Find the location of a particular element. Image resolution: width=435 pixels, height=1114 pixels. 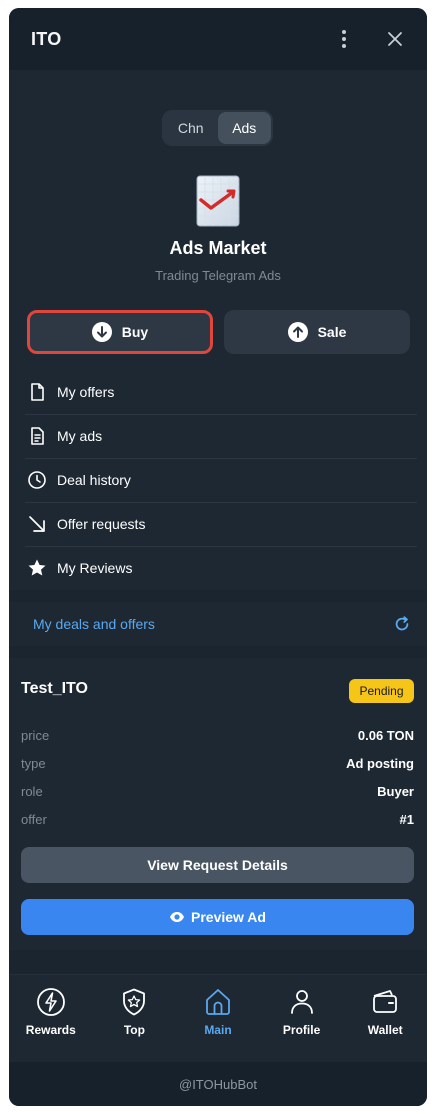

bottom-navigation: Rewards Top Main Profile Wallet is located at coordinates (218, 1018).